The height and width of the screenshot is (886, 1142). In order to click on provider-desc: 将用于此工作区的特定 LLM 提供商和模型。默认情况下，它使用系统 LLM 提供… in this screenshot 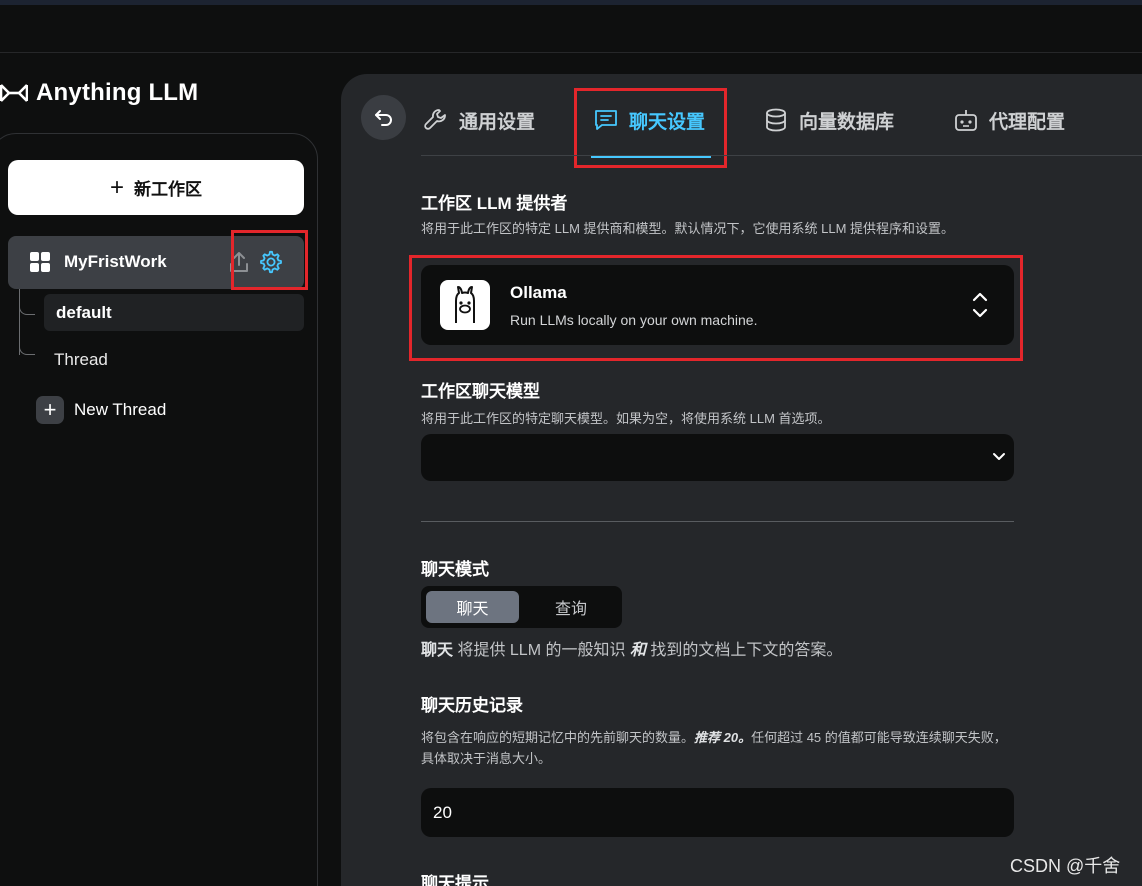, I will do `click(688, 228)`.